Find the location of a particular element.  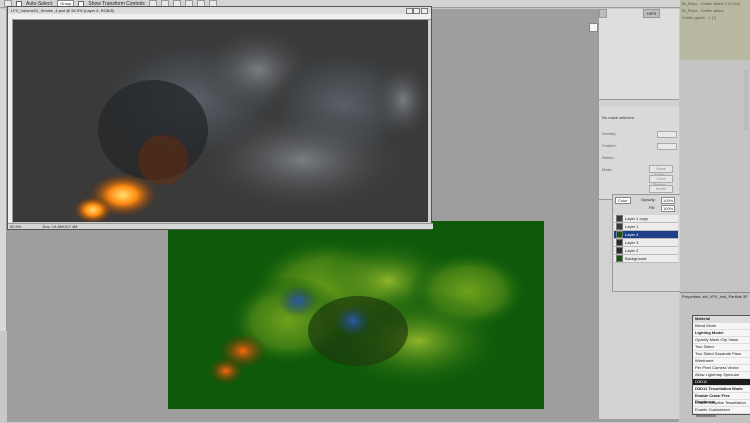

layer-row: Background is located at coordinates (646, 259).